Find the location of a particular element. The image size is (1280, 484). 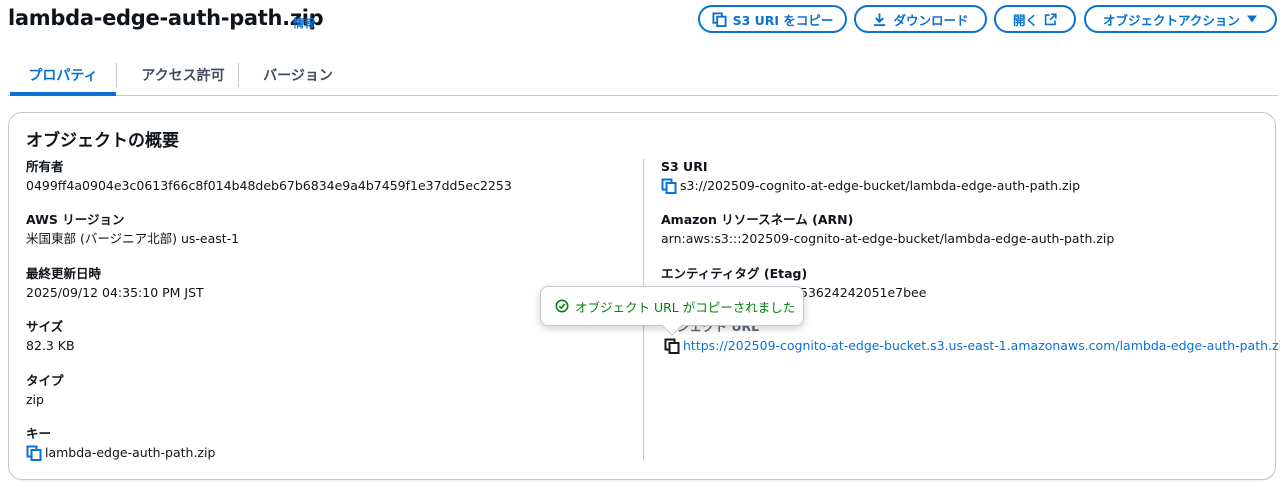

copy-s3-uri-button: S3 URI をコピー is located at coordinates (772, 19).